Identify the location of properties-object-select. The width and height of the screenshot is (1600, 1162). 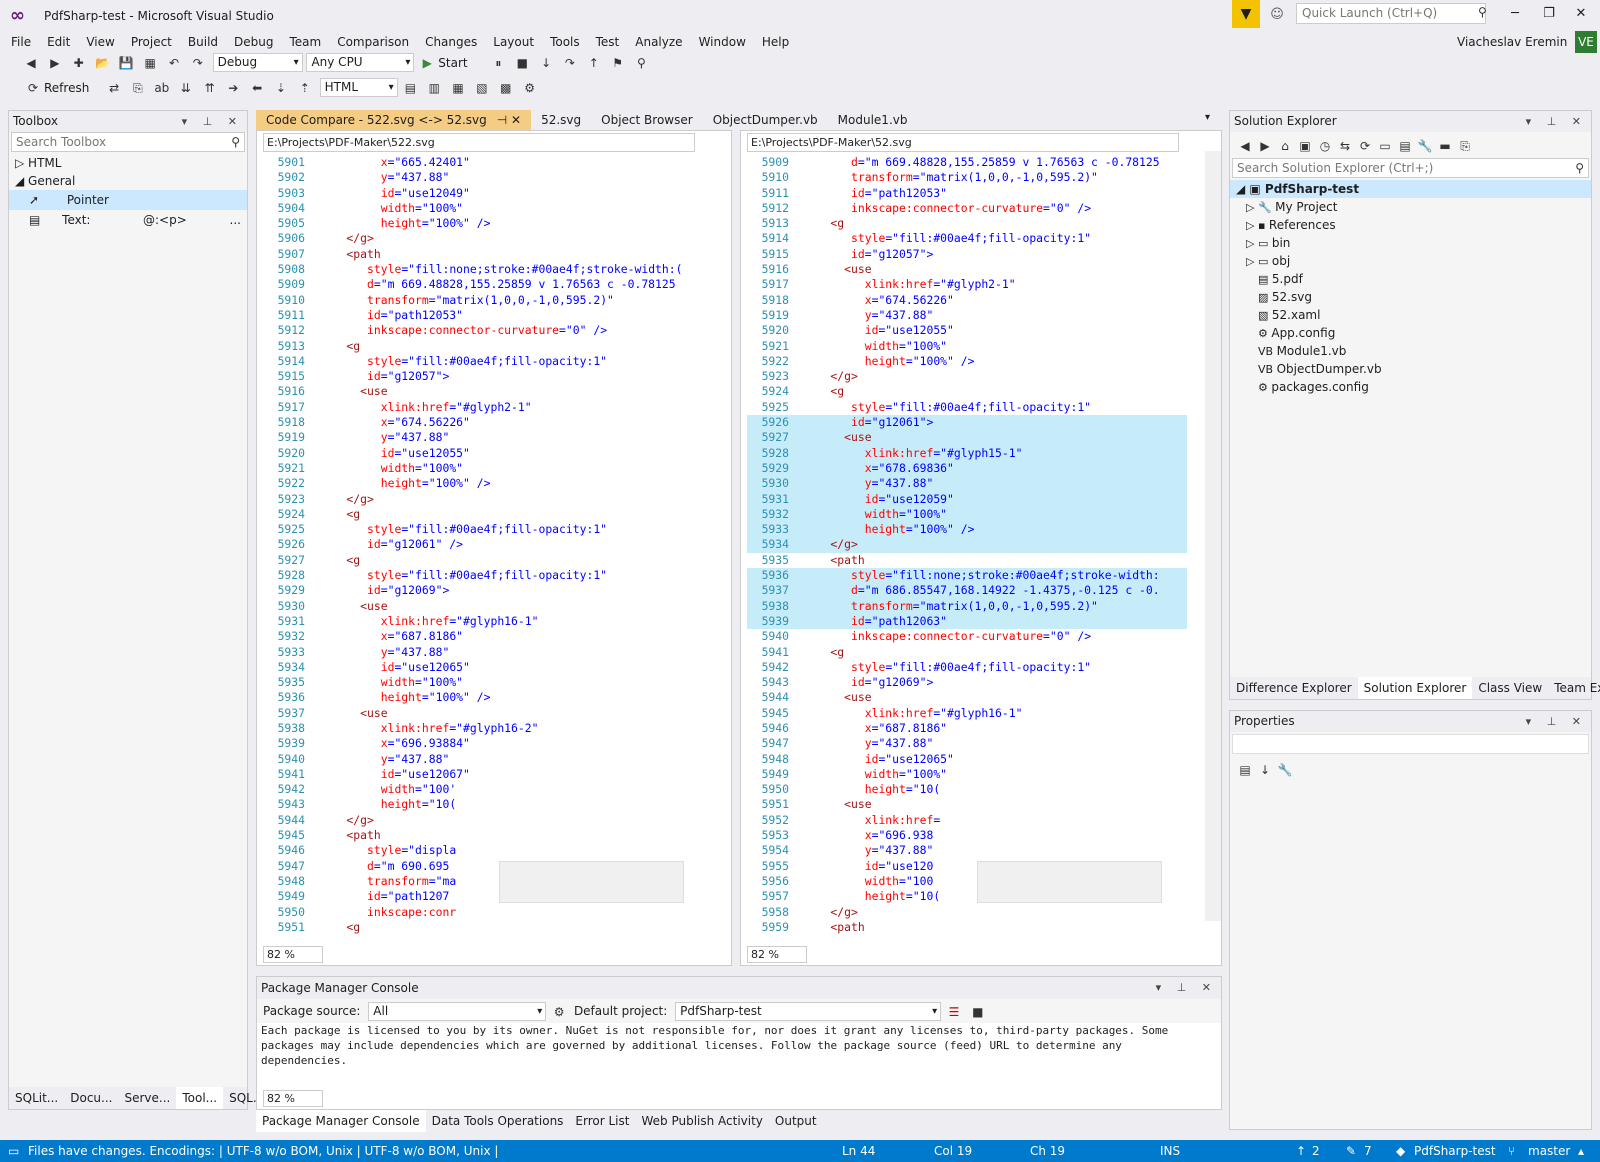
(1410, 744).